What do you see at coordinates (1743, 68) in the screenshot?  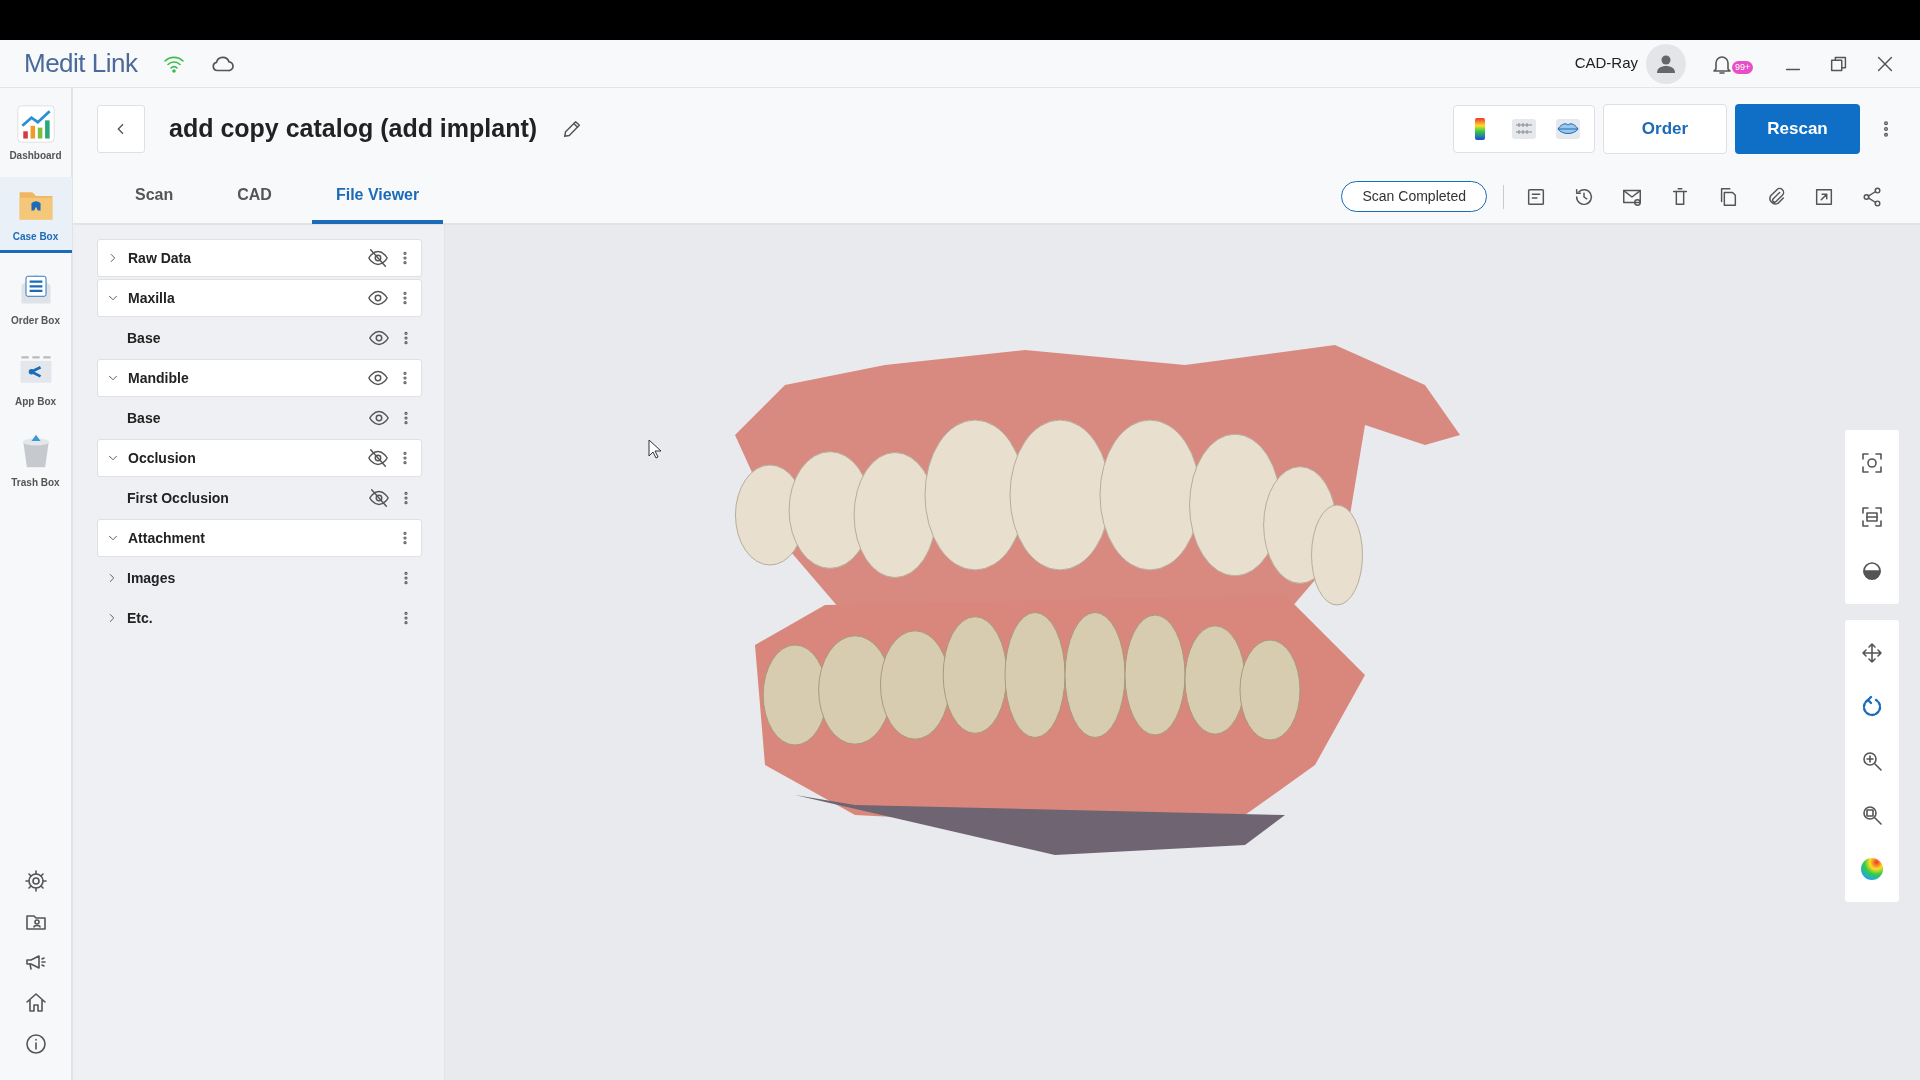 I see `notification-badge: 99+` at bounding box center [1743, 68].